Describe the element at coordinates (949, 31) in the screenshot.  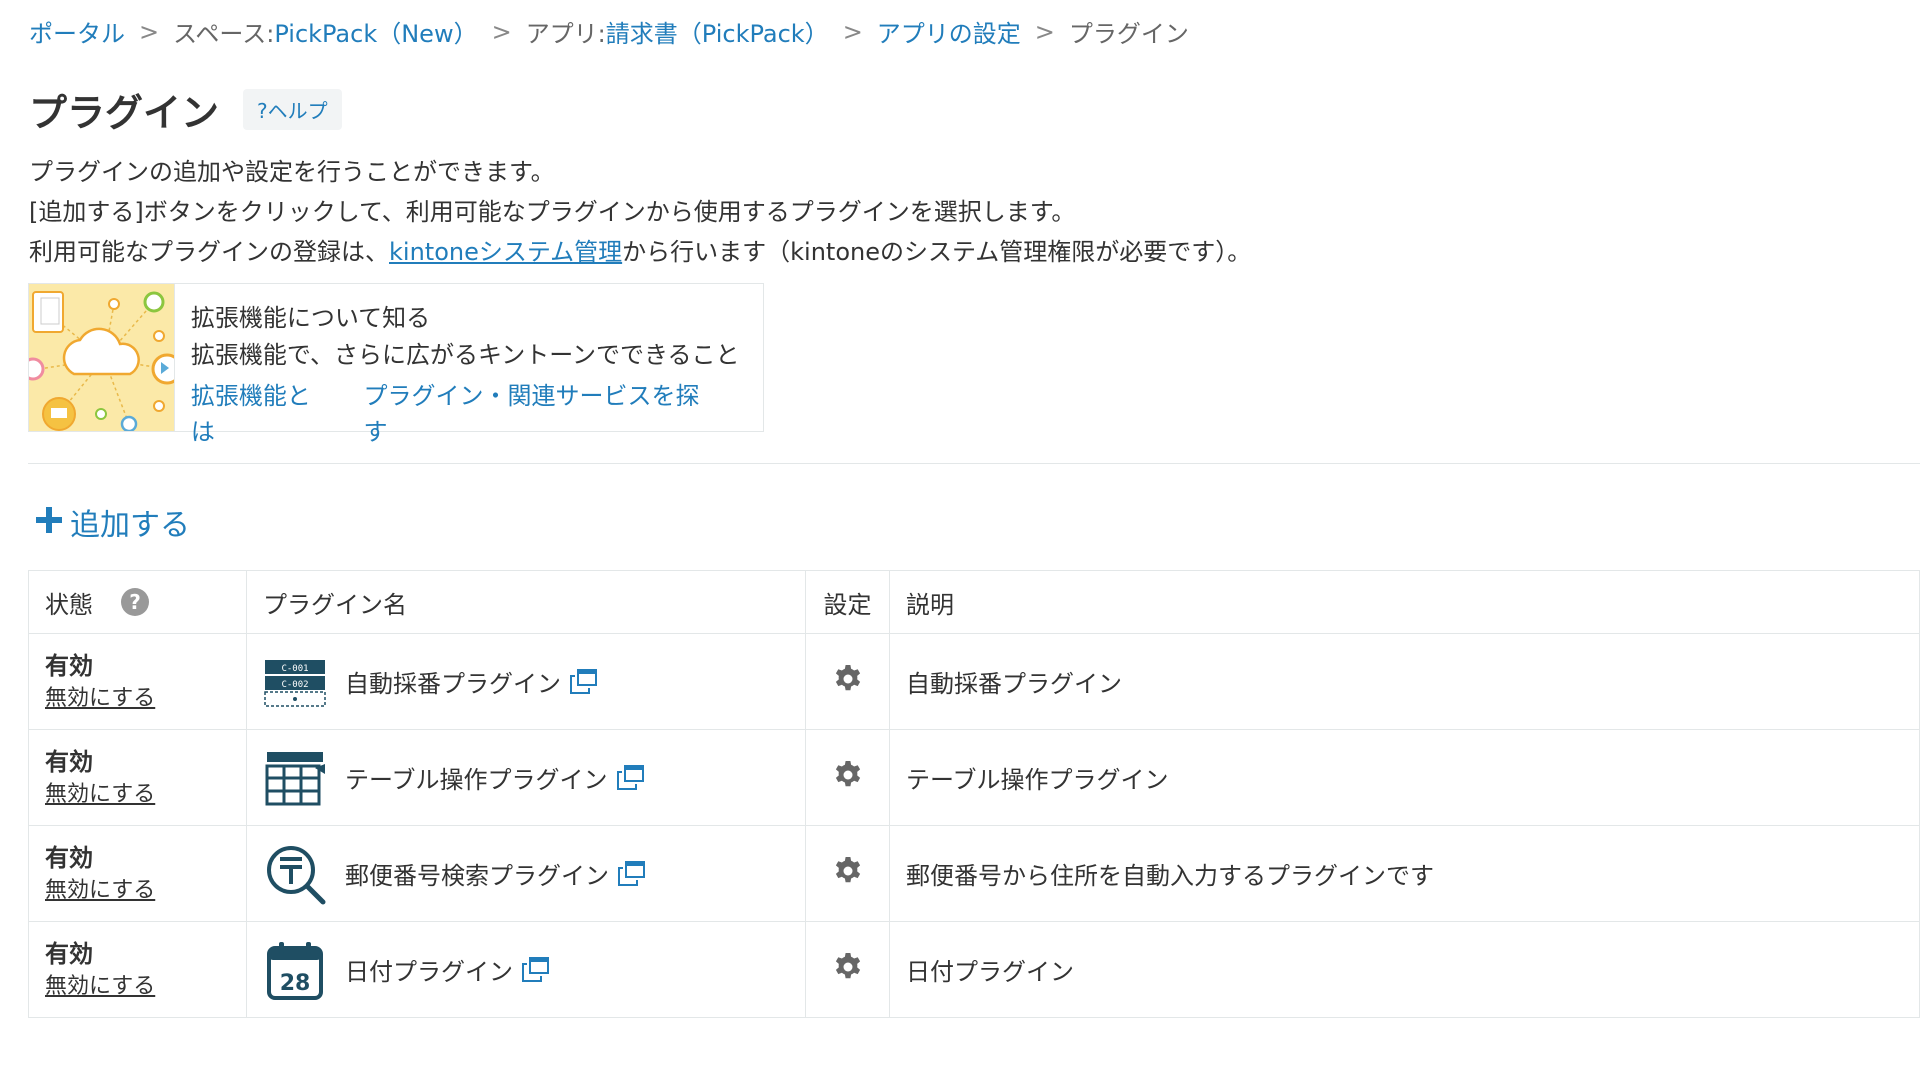
I see `breadcrumb-settings-link: アプリの設定` at that location.